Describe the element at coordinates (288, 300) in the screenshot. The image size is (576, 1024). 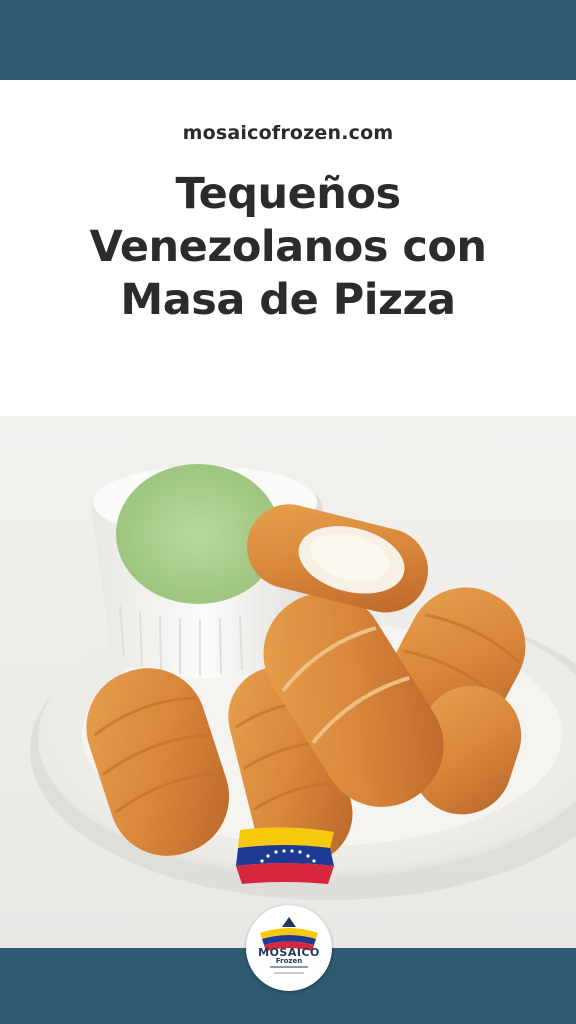
I see `title-line-3: Masa de Pizza` at that location.